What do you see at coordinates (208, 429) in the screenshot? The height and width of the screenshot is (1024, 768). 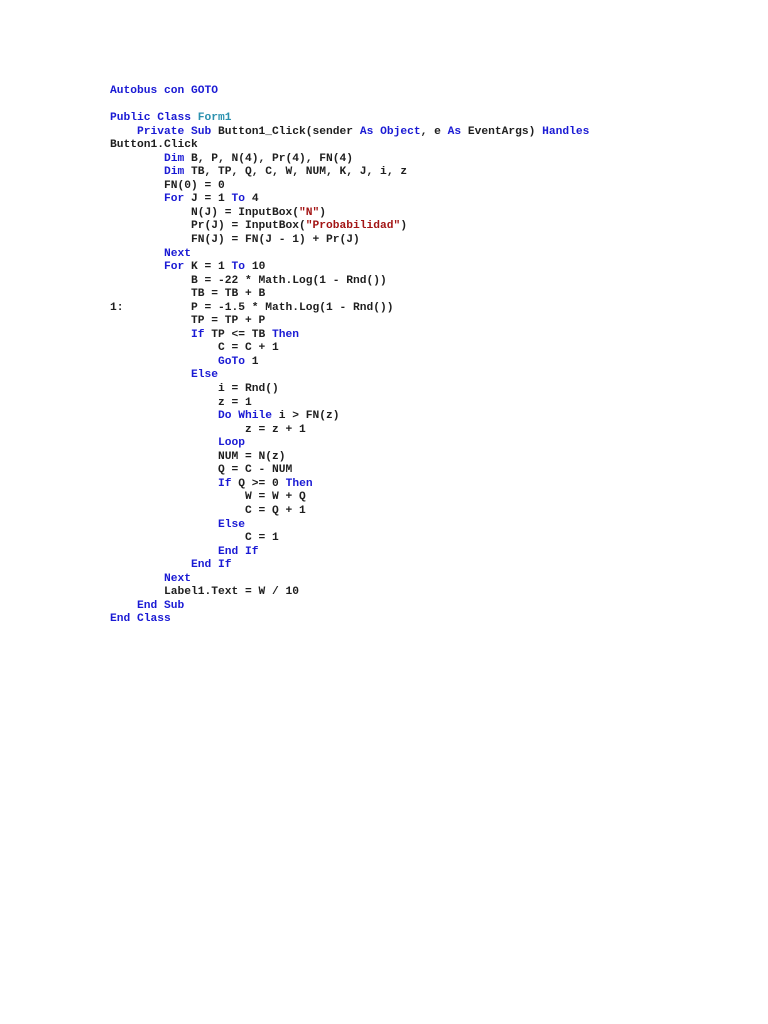 I see `code-token: z = z + 1` at bounding box center [208, 429].